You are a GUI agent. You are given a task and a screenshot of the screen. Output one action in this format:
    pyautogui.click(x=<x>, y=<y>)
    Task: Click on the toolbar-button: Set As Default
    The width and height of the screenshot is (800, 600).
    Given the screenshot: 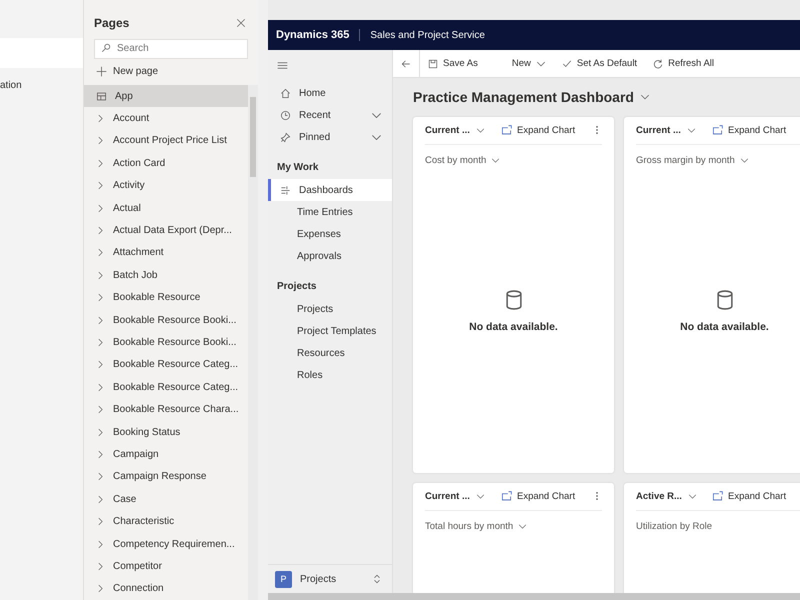 What is the action you would take?
    pyautogui.click(x=600, y=63)
    